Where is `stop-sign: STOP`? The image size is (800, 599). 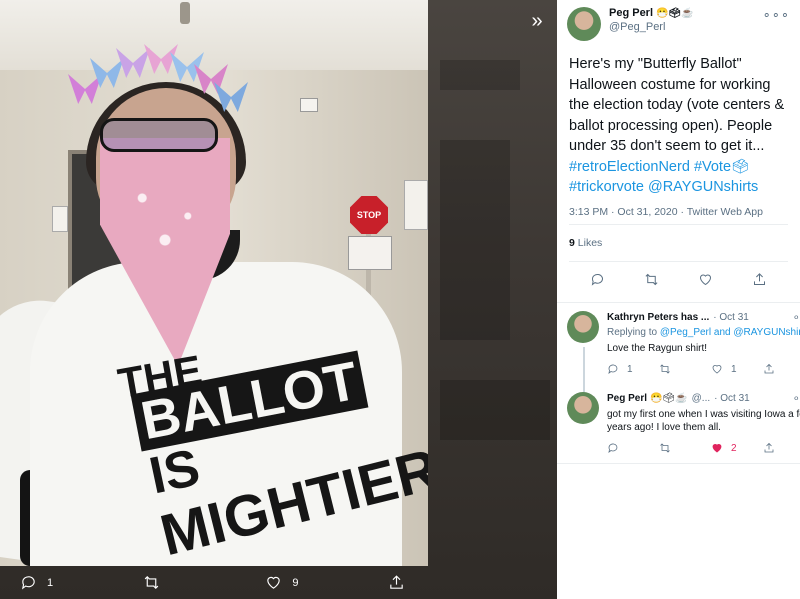
stop-sign: STOP is located at coordinates (369, 215).